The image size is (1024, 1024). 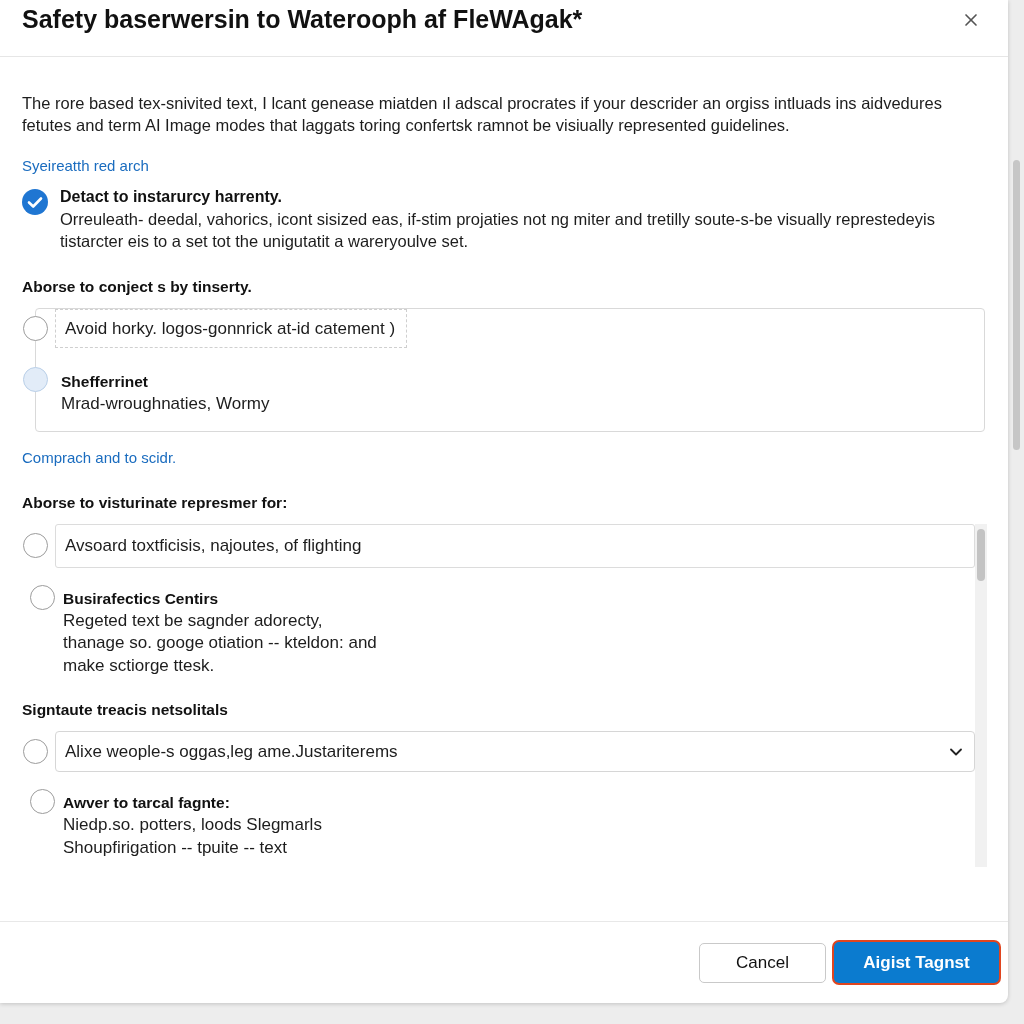 What do you see at coordinates (141, 598) in the screenshot?
I see `option-title: Busirafectics Centirs` at bounding box center [141, 598].